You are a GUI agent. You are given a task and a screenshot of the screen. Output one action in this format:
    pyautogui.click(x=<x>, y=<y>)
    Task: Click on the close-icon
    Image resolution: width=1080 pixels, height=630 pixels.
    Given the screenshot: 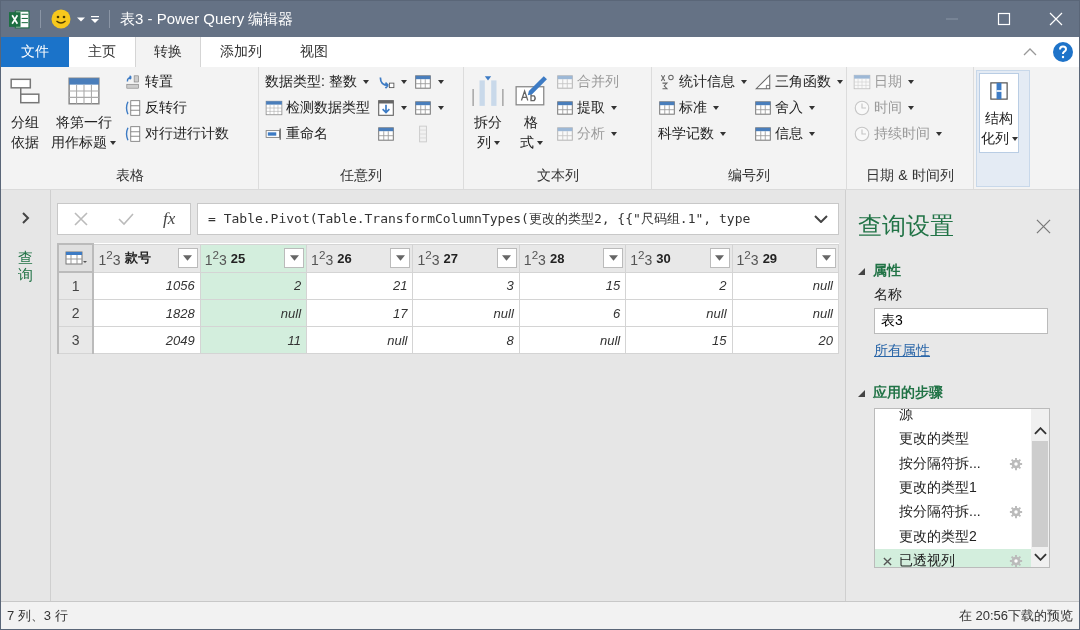 What is the action you would take?
    pyautogui.click(x=1043, y=226)
    